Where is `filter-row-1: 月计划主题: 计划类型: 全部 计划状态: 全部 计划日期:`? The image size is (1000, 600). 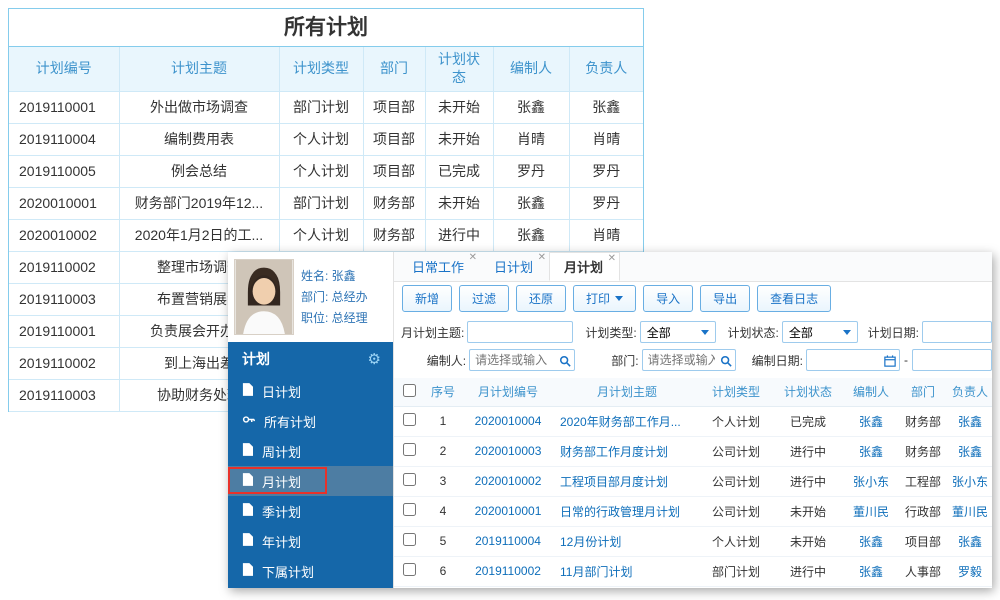
filter-row-1: 月计划主题: 计划类型: 全部 计划状态: 全部 计划日期: is located at coordinates (696, 332).